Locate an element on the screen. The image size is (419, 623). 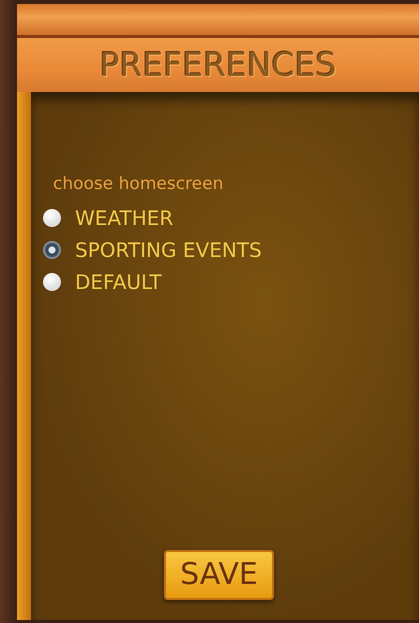
radio-option: WEATHER is located at coordinates (226, 218).